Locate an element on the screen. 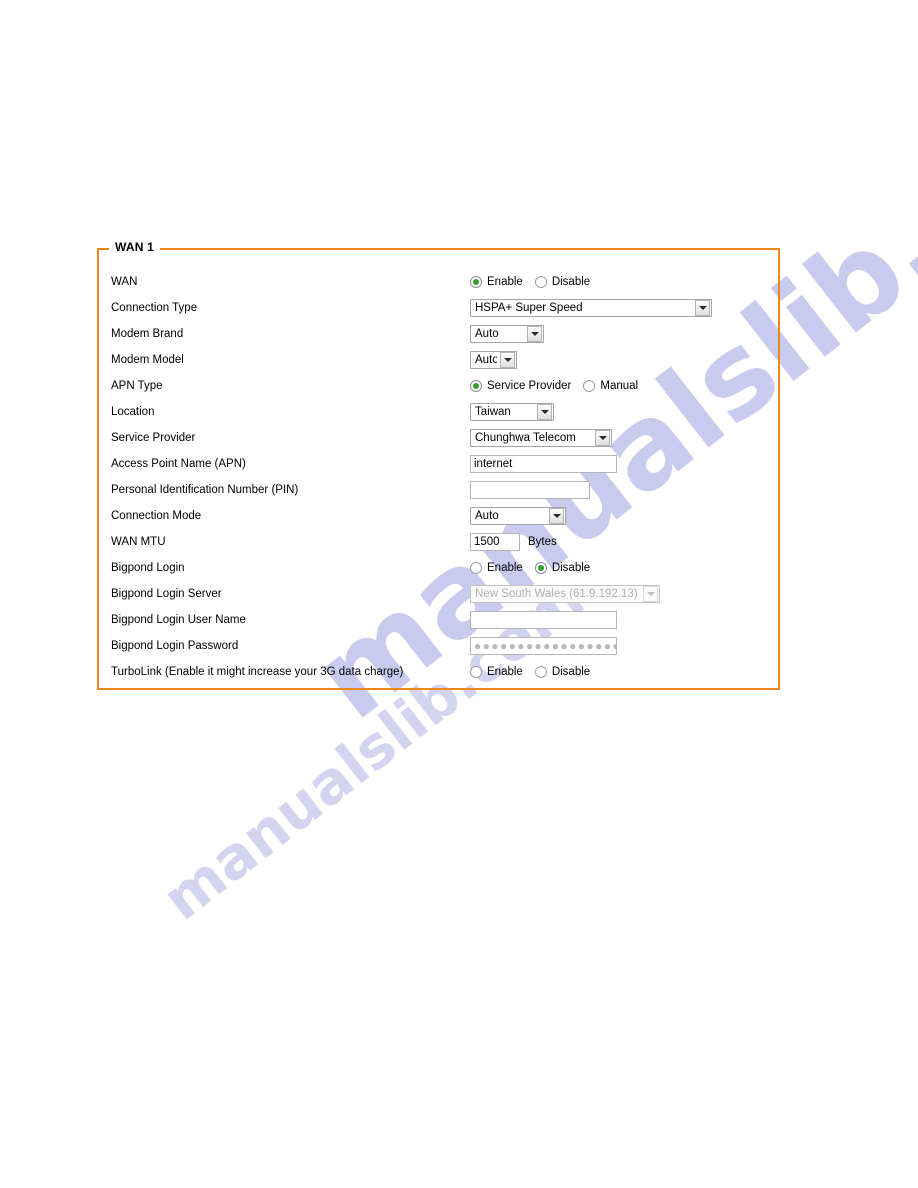  bigpond-server-select: New South Wales (61.9.192.13) is located at coordinates (565, 594).